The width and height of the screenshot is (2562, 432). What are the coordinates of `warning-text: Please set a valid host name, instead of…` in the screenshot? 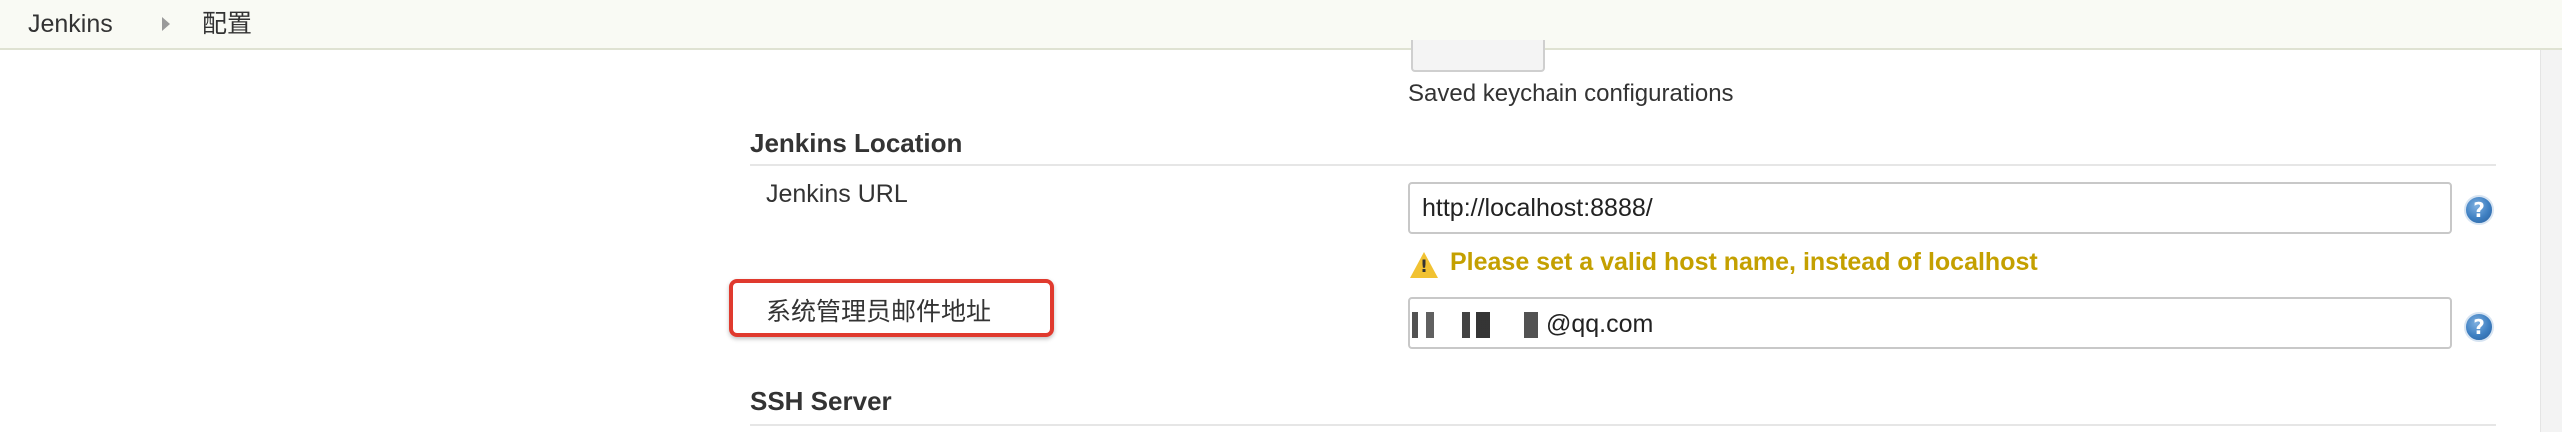 It's located at (1744, 262).